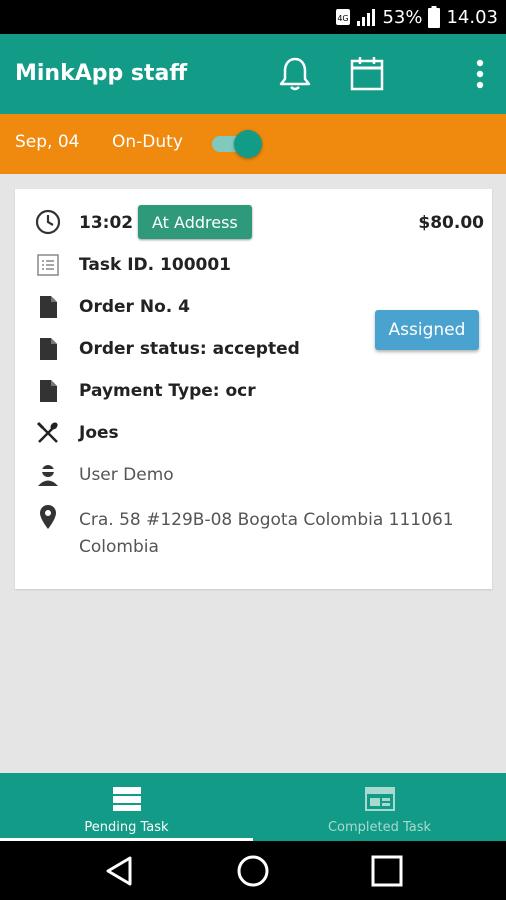  Describe the element at coordinates (266, 520) in the screenshot. I see `address-line-1: Cra. 58 #129B-08 Bogota Colombia 111061` at that location.